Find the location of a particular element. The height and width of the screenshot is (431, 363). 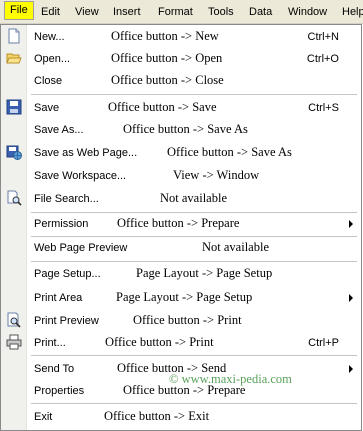

menu-item-mapping: Office button -> Open is located at coordinates (167, 58).